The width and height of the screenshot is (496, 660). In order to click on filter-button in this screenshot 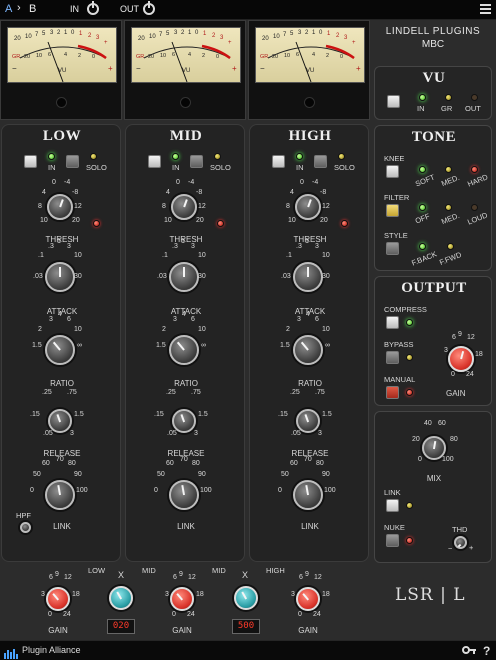, I will do `click(392, 210)`.